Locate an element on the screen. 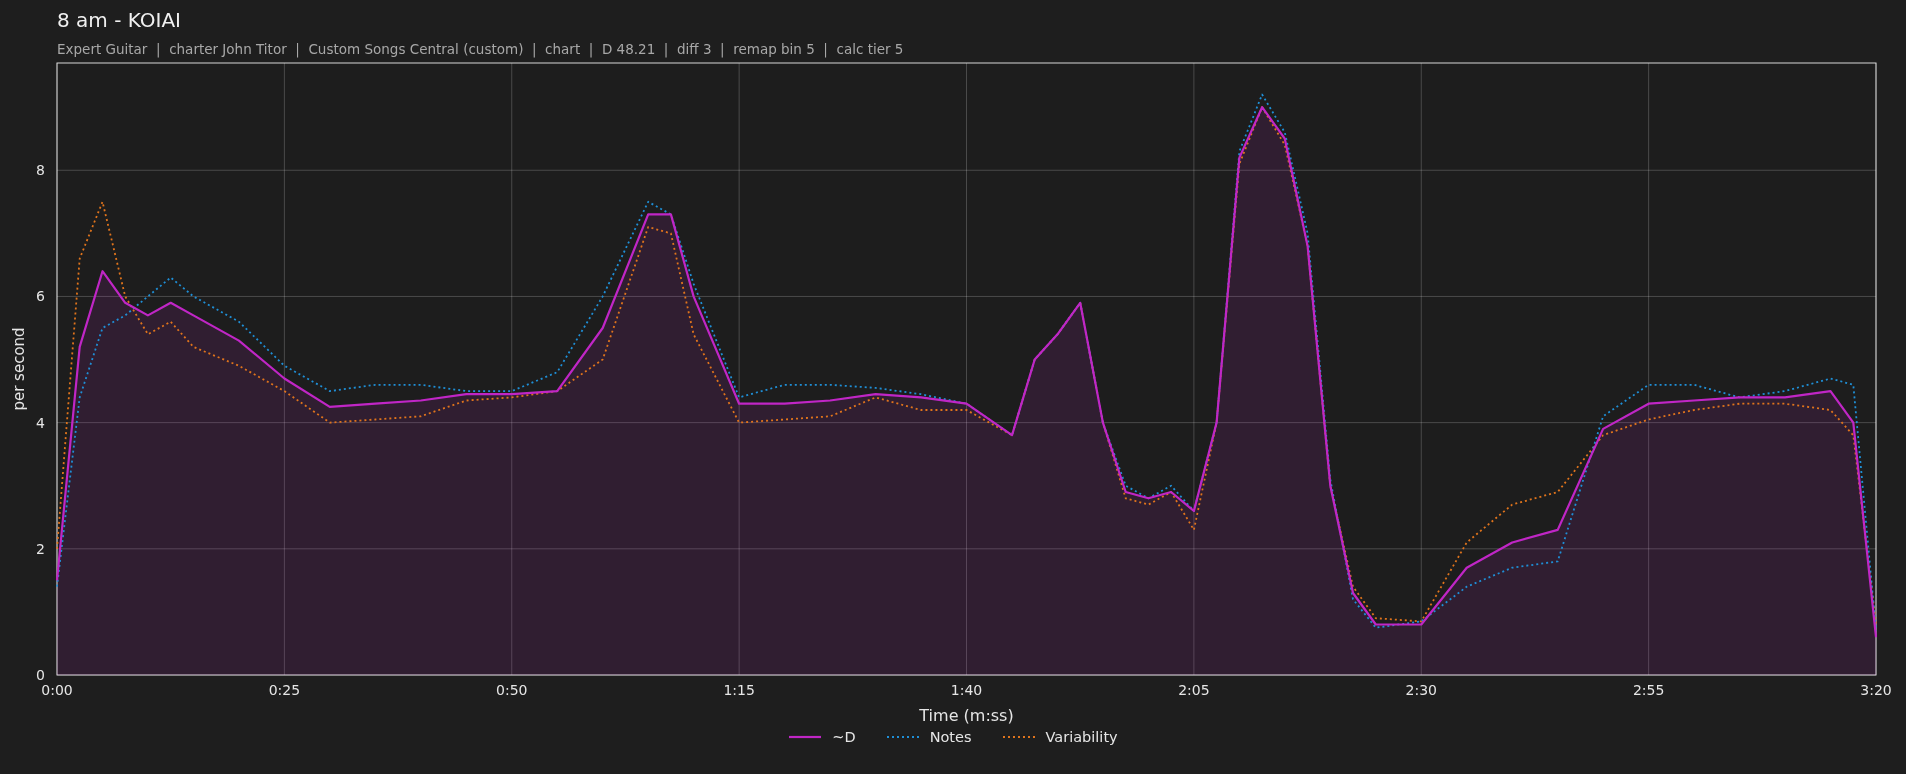 This screenshot has height=774, width=1906. y-tick-label: 0 is located at coordinates (40, 675).